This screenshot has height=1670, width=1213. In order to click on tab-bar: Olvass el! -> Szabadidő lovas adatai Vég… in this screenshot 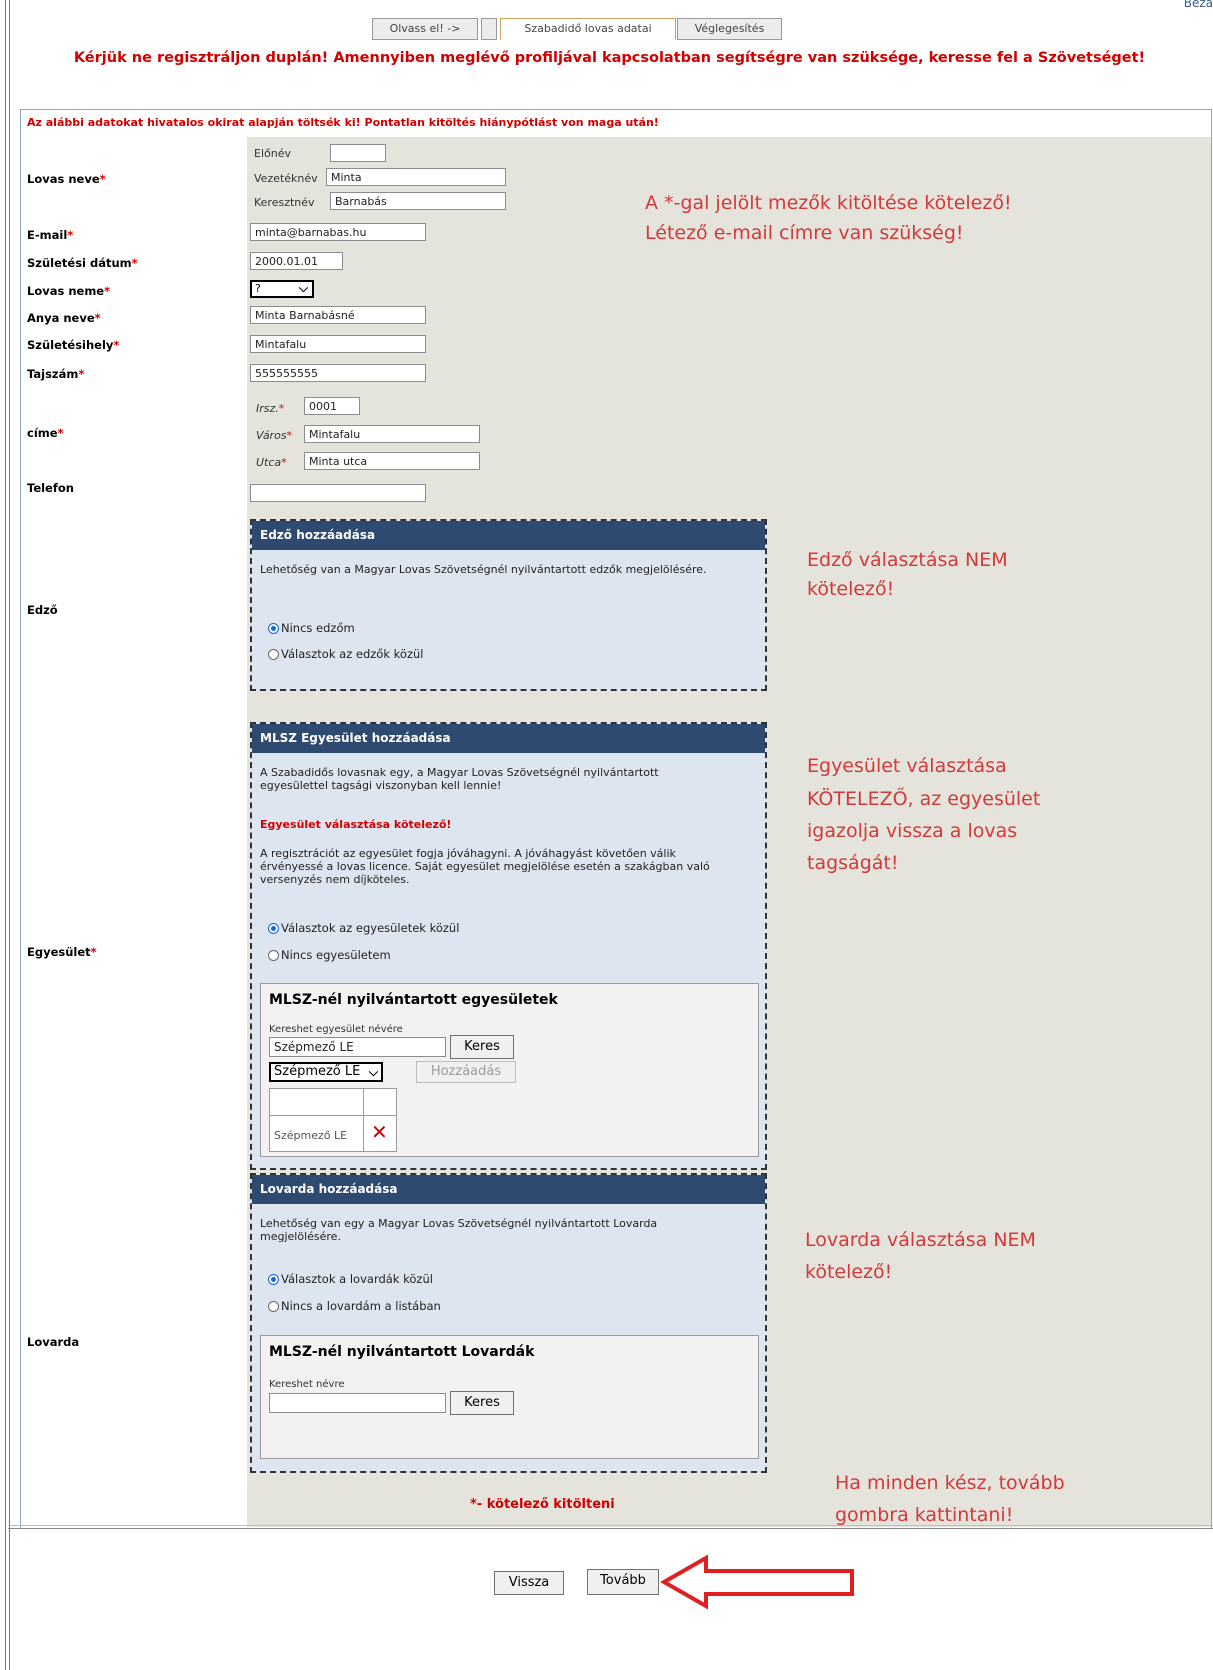, I will do `click(606, 29)`.